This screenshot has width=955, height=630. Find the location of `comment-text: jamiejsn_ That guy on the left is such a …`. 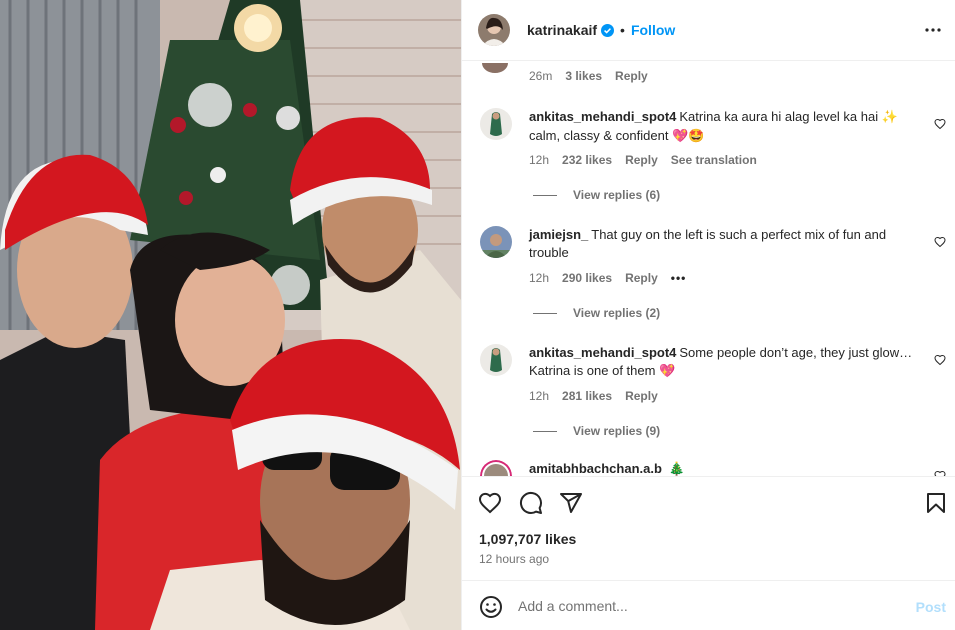

comment-text: jamiejsn_ That guy on the left is such a … is located at coordinates (708, 243).